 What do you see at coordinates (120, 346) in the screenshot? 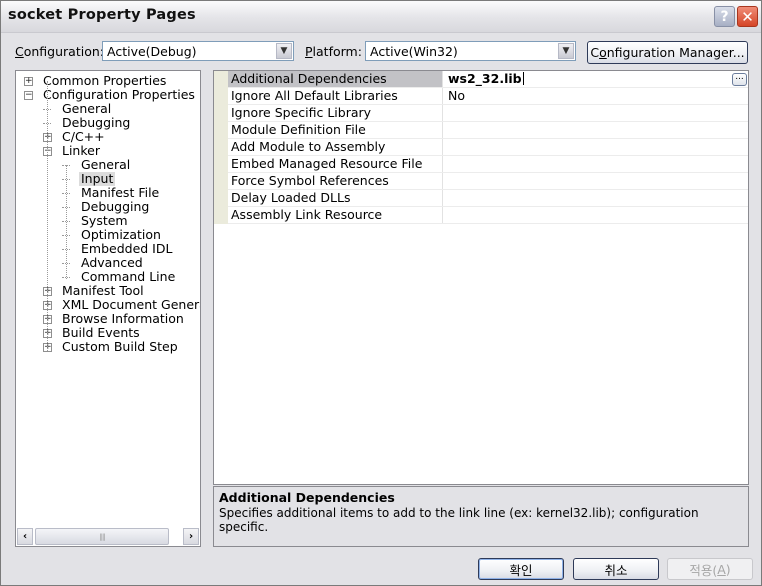
I see `tree-item-label: Custom Build Step` at bounding box center [120, 346].